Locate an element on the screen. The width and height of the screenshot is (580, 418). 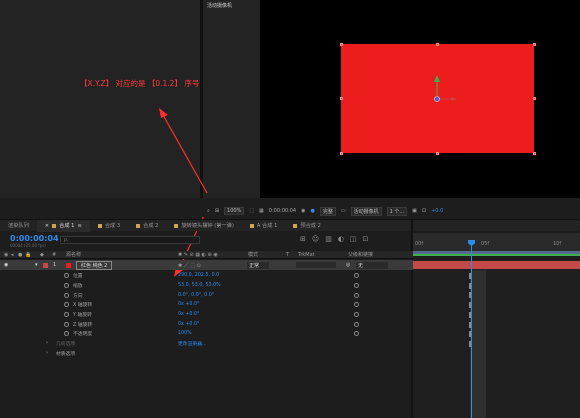
transparency-icon: ▦ is located at coordinates (261, 211).